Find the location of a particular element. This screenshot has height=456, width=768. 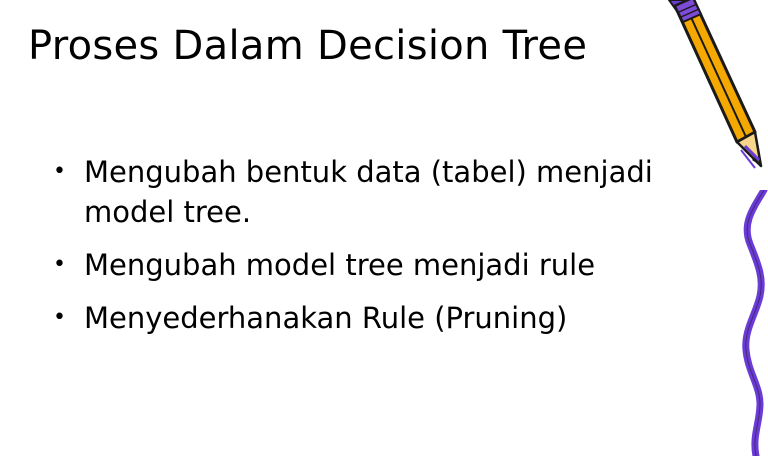

bullet-item: • Mengubah model tree menjadi rule is located at coordinates (360, 265).